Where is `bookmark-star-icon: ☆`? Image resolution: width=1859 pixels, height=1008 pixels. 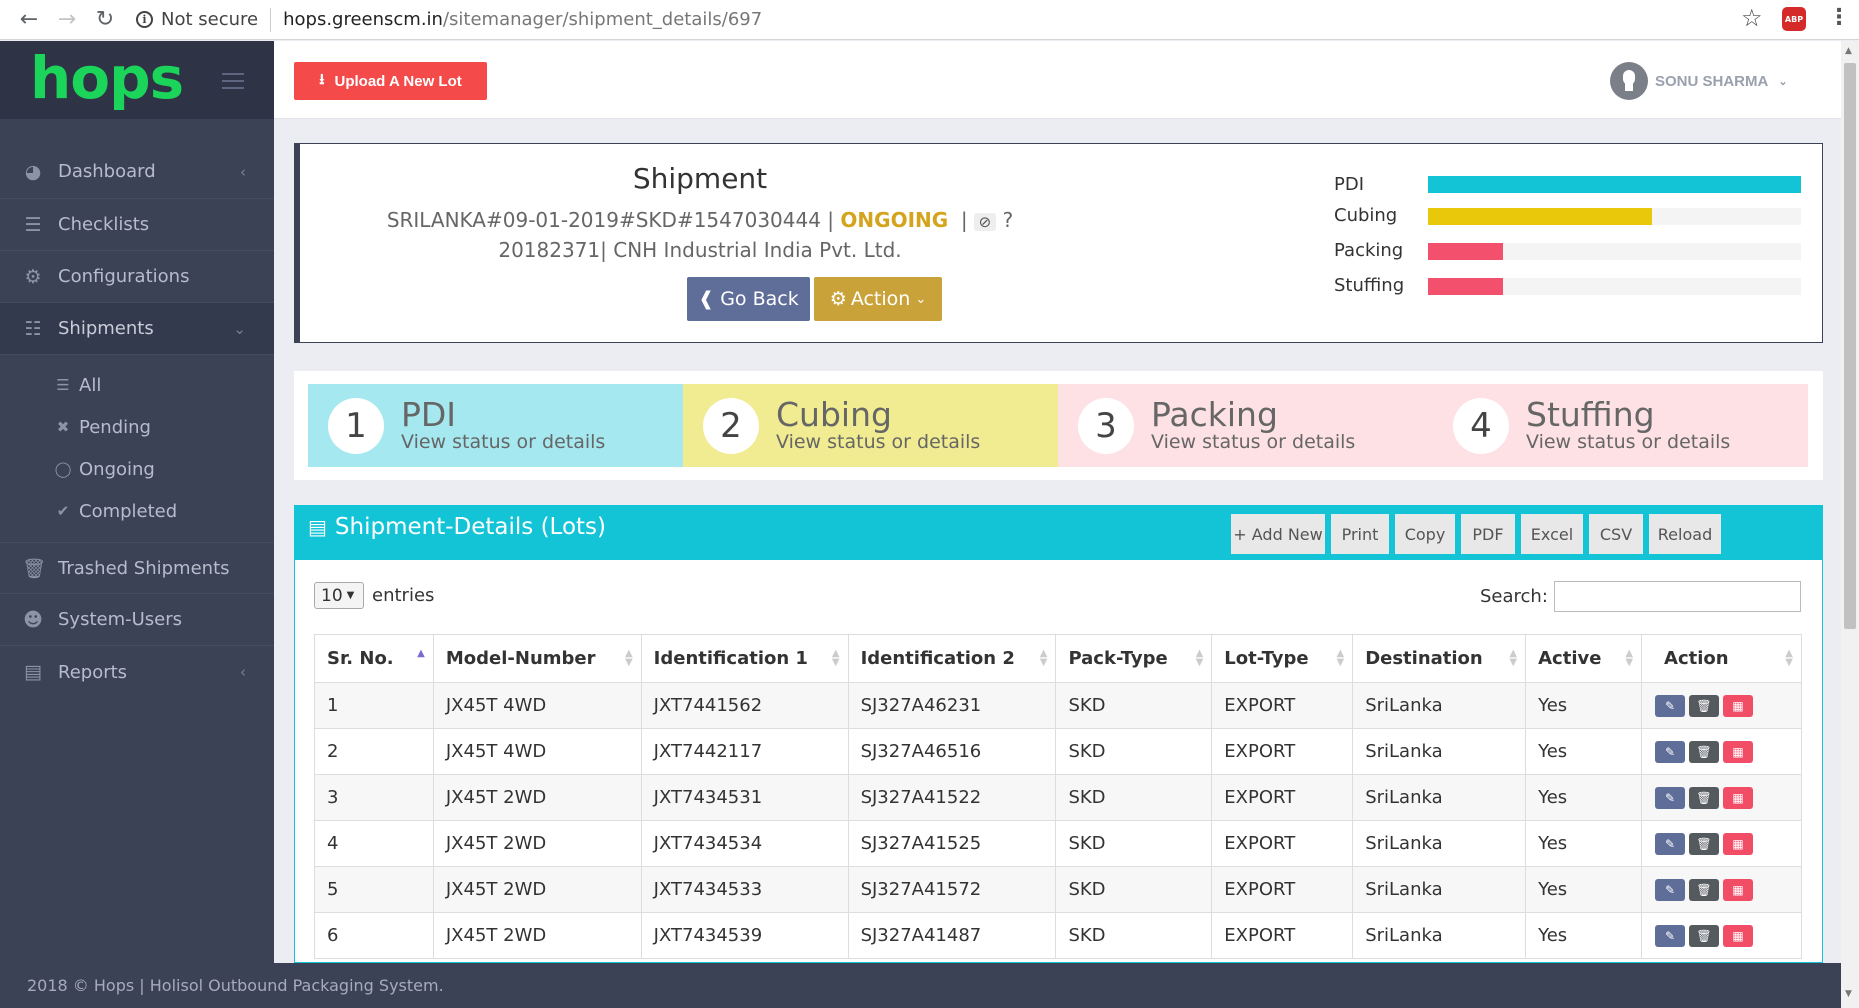
bookmark-star-icon: ☆ is located at coordinates (1752, 18).